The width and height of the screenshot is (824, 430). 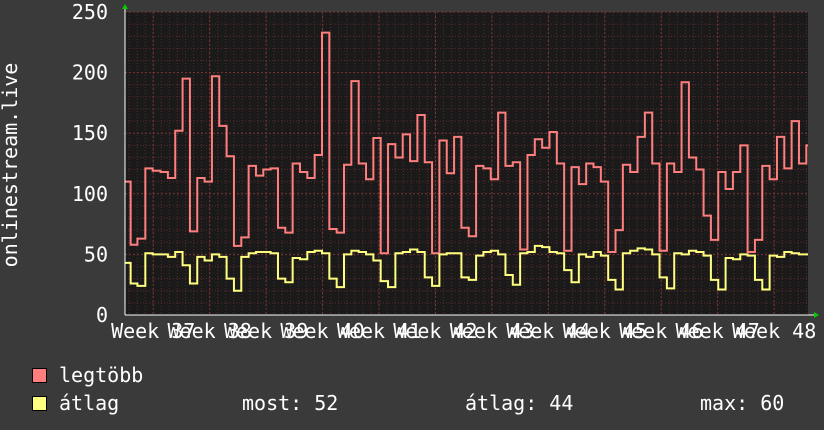 What do you see at coordinates (96, 254) in the screenshot?
I see `y-tick-label: 50` at bounding box center [96, 254].